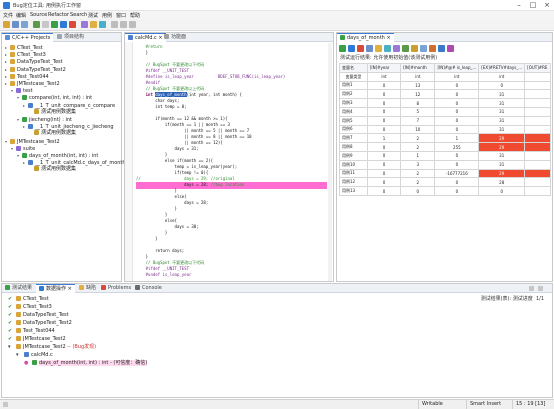 This screenshot has height=409, width=554. I want to click on result-tree-item: ✔ CTest_Test3, so click(30, 308).